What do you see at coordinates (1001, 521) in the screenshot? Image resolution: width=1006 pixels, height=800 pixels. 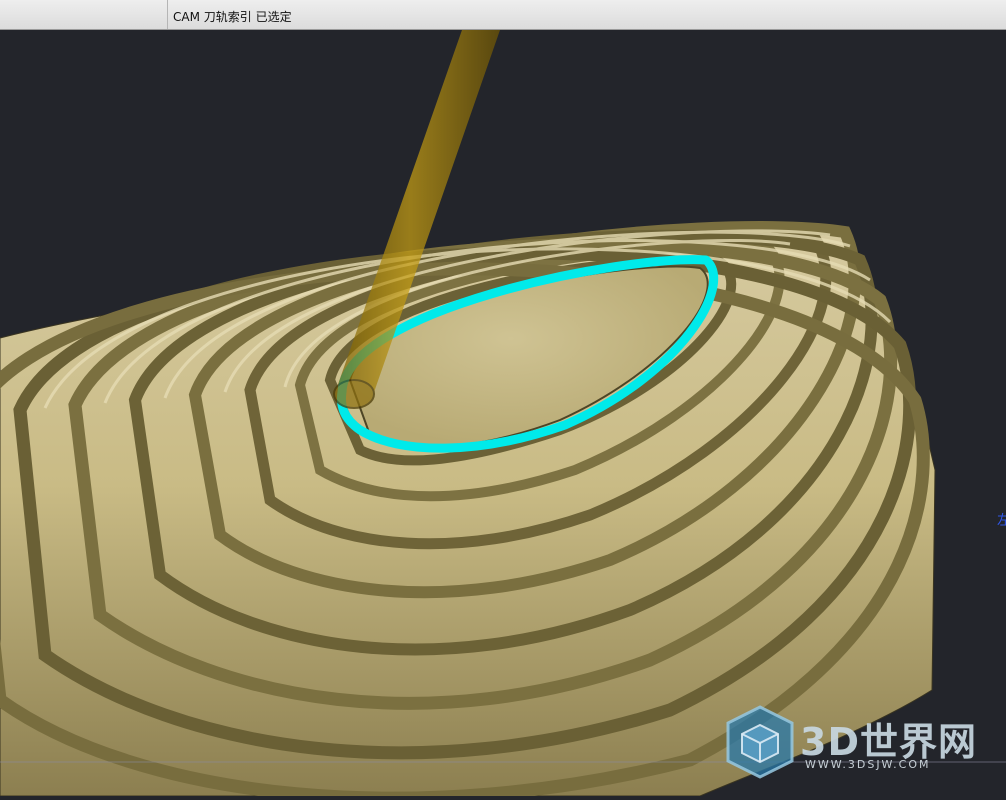 I see `axis-label: 左` at bounding box center [1001, 521].